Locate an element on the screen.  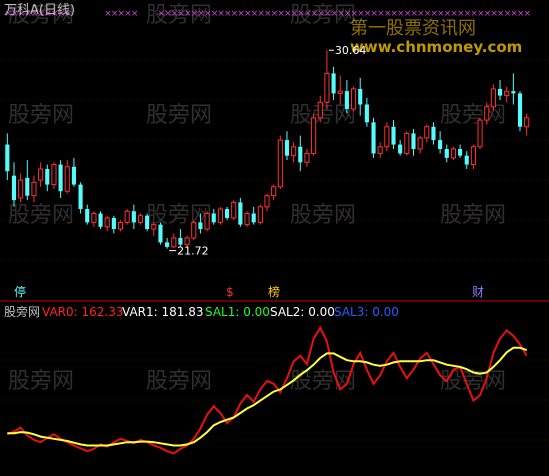
var1-label: VAR1: 181.83 is located at coordinates (162, 312).